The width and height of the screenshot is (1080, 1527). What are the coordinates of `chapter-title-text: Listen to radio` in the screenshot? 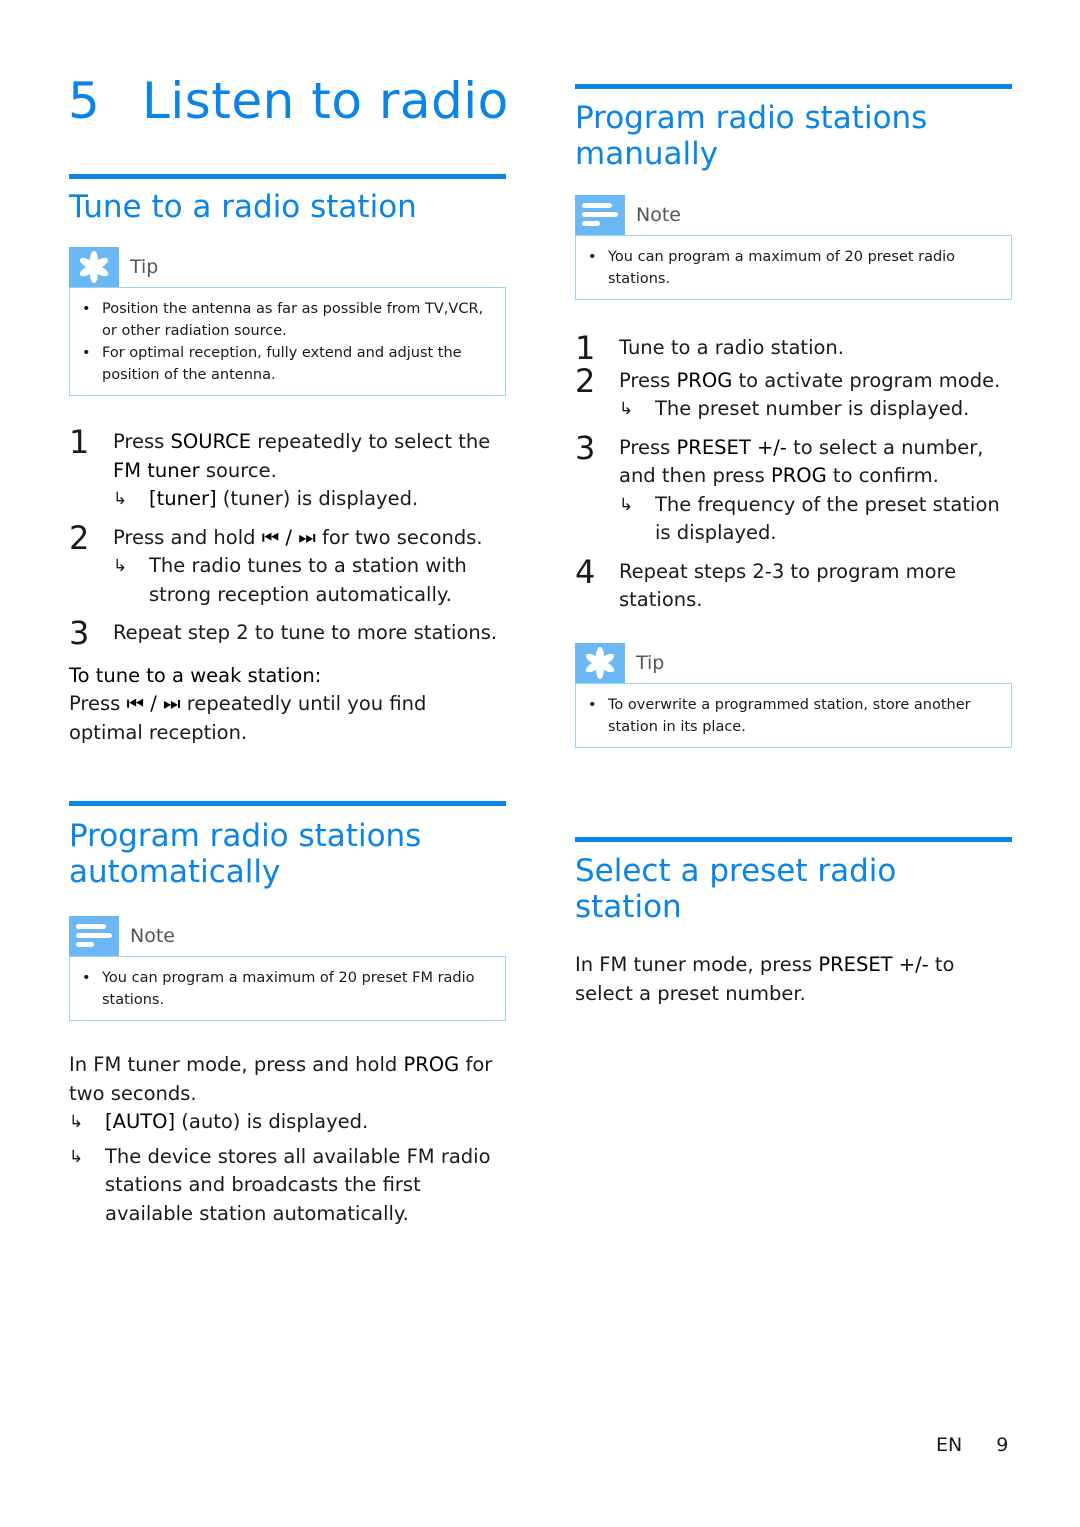 It's located at (325, 101).